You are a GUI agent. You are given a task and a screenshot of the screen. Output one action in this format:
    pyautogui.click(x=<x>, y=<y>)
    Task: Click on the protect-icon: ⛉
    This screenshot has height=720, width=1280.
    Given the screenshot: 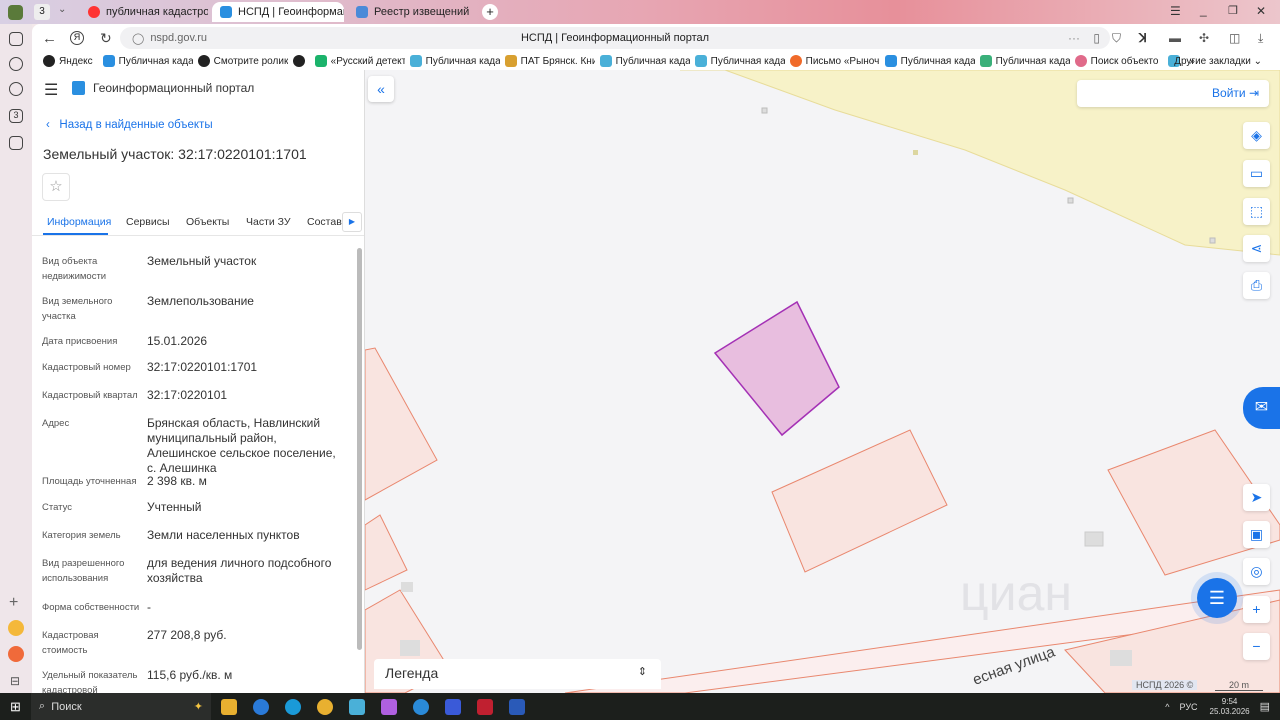 What is the action you would take?
    pyautogui.click(x=1116, y=38)
    